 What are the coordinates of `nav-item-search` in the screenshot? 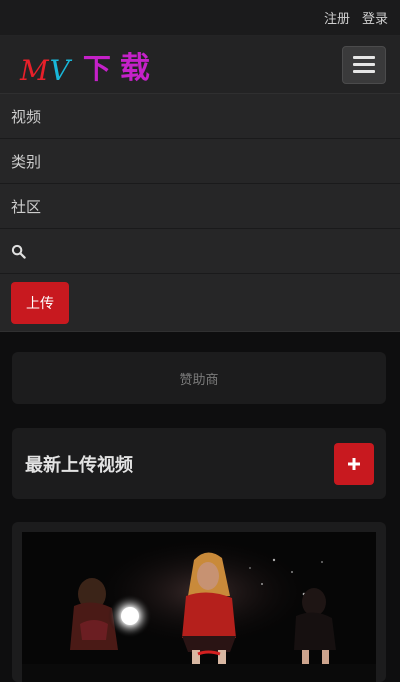 It's located at (200, 251).